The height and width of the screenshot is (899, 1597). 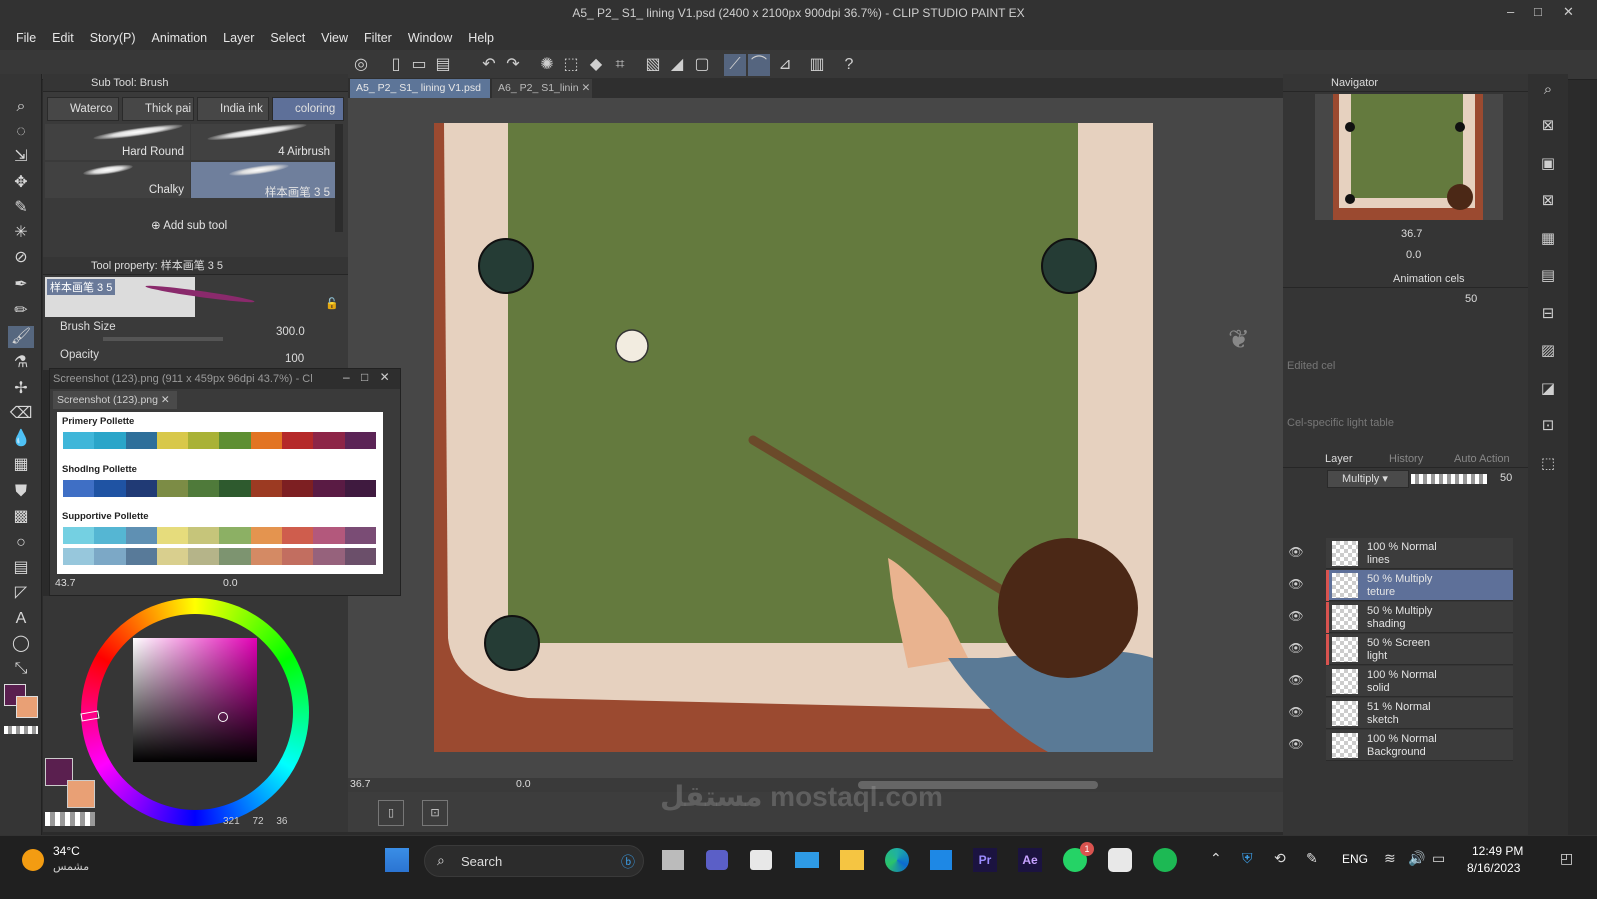 I want to click on canvas-zoom-value: 36.7, so click(x=360, y=784).